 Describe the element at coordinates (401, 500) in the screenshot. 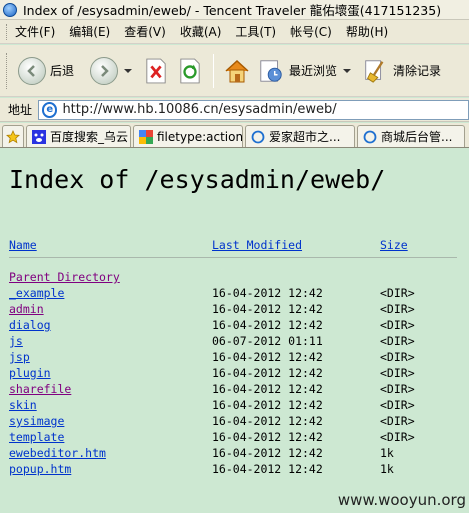

I see `watermark: www.wooyun.org` at that location.